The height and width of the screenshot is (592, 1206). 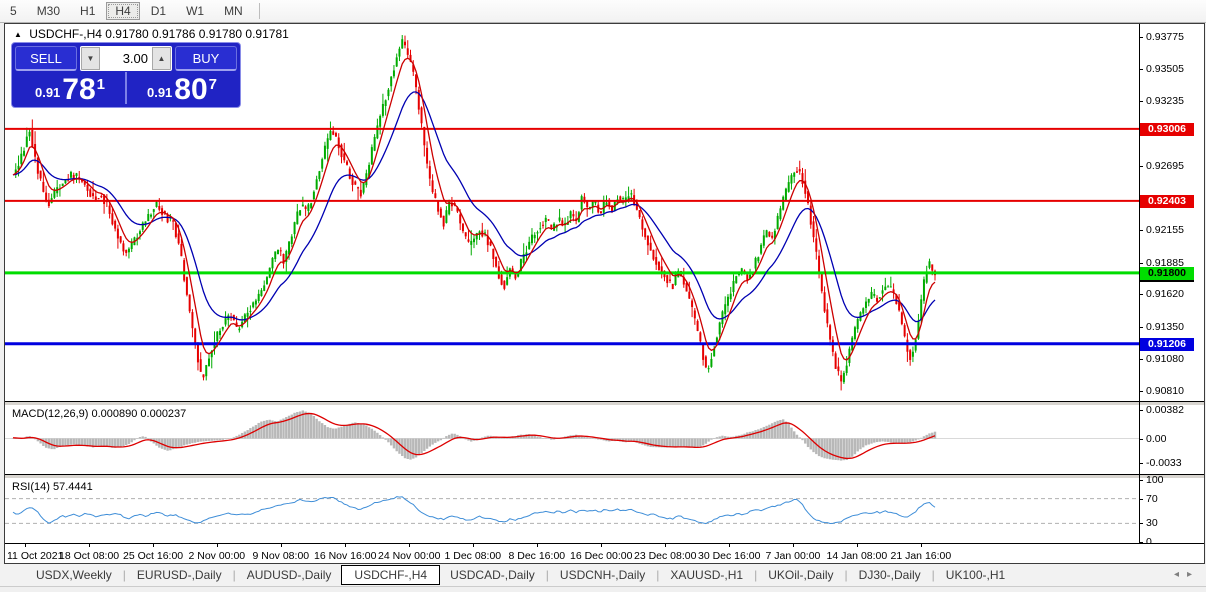 I want to click on tab-usdchf-h4: USDCHF-,H4, so click(x=391, y=575).